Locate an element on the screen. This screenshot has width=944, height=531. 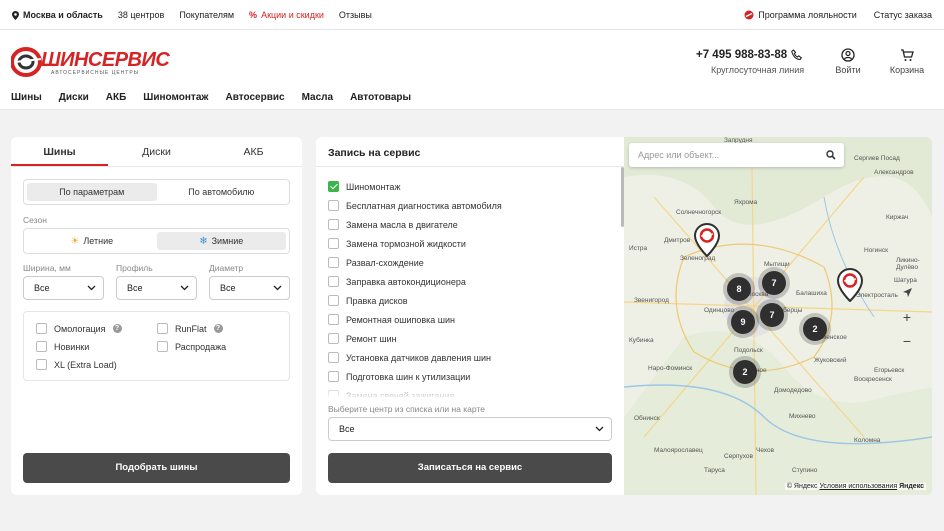
center-select: Все is located at coordinates (470, 429).